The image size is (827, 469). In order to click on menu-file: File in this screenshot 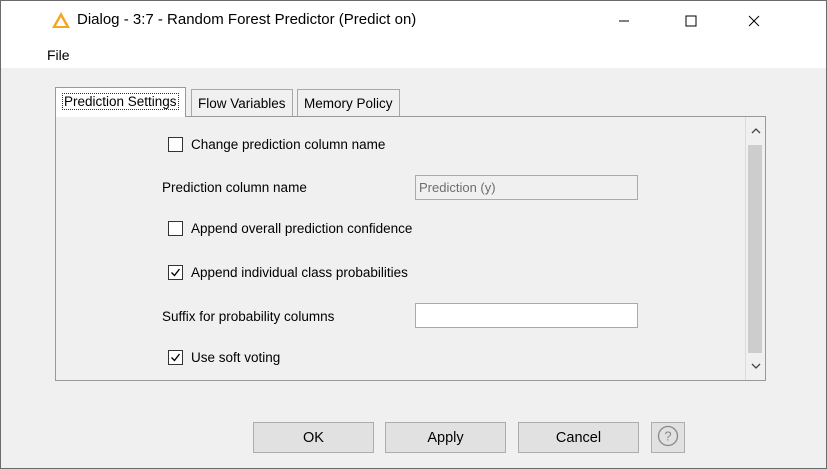, I will do `click(58, 55)`.